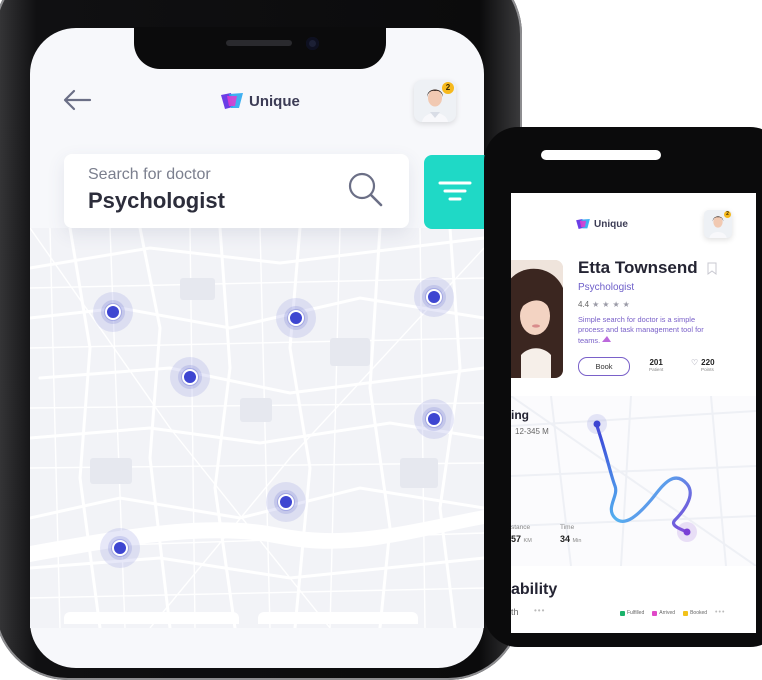  Describe the element at coordinates (604, 366) in the screenshot. I see `book-button: Book` at that location.